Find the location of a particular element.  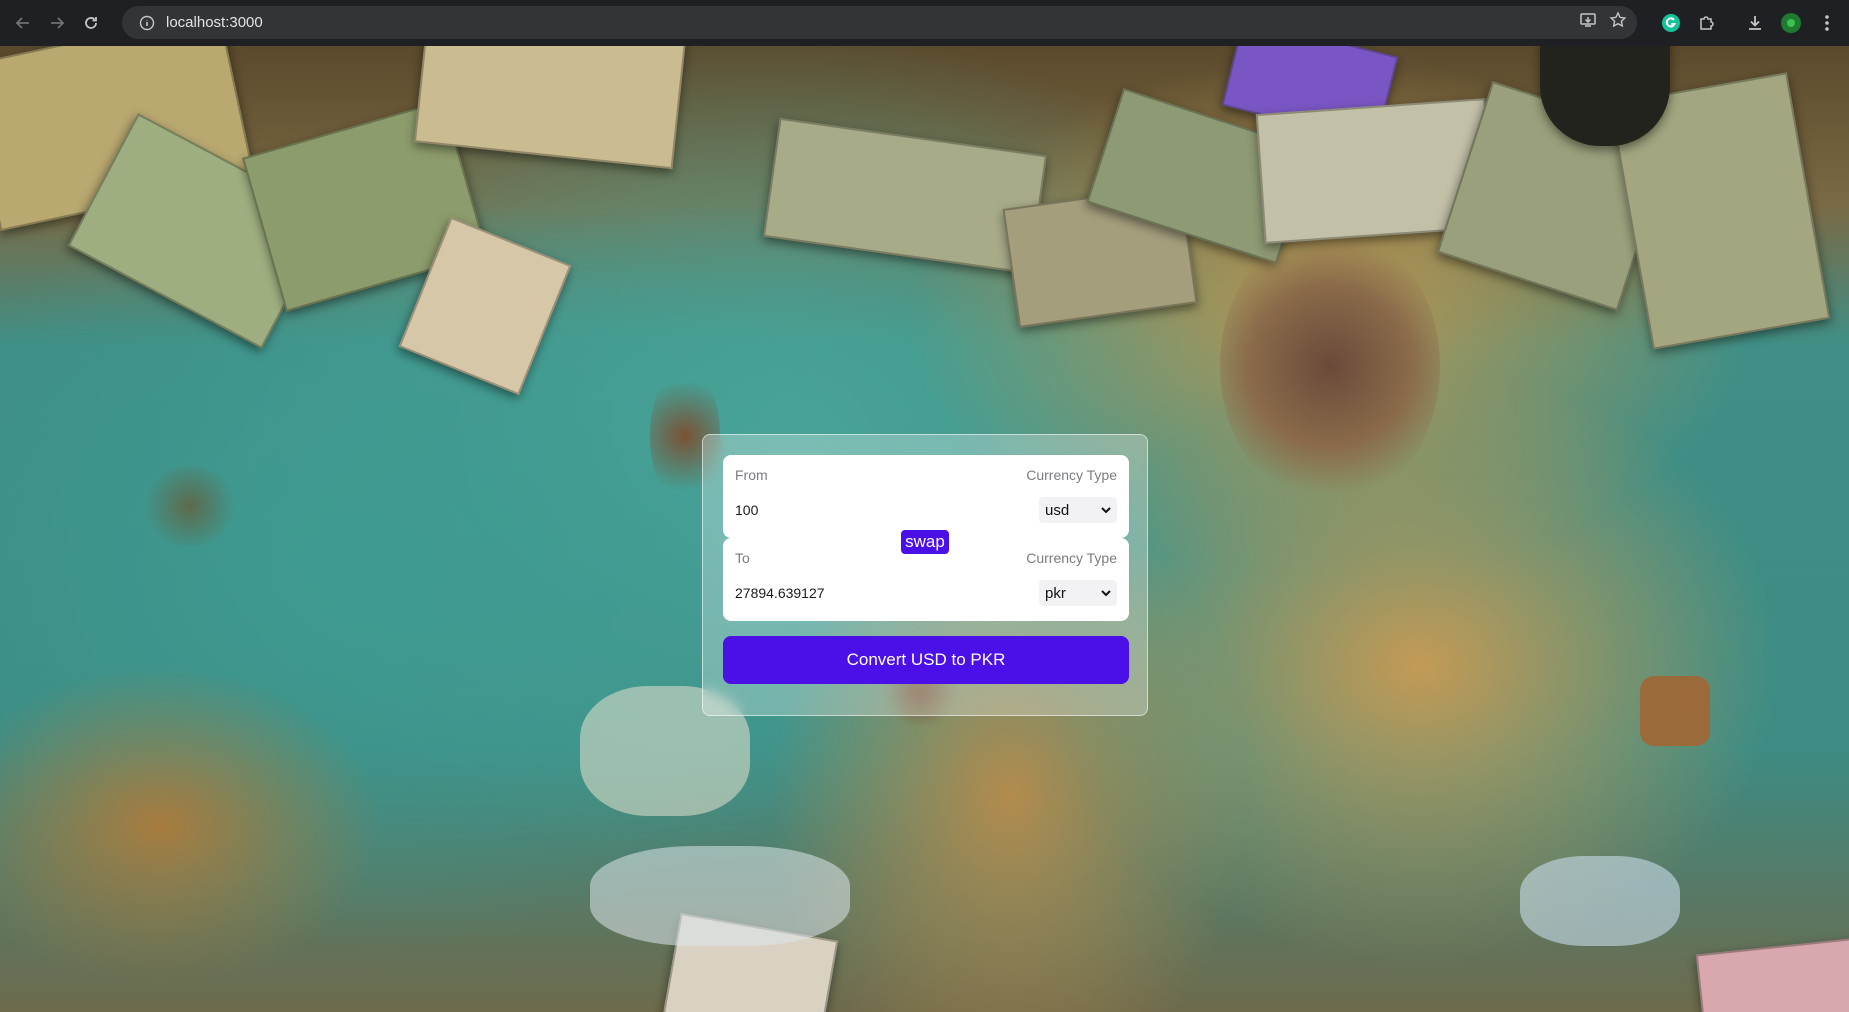

download-icon is located at coordinates (1755, 23).